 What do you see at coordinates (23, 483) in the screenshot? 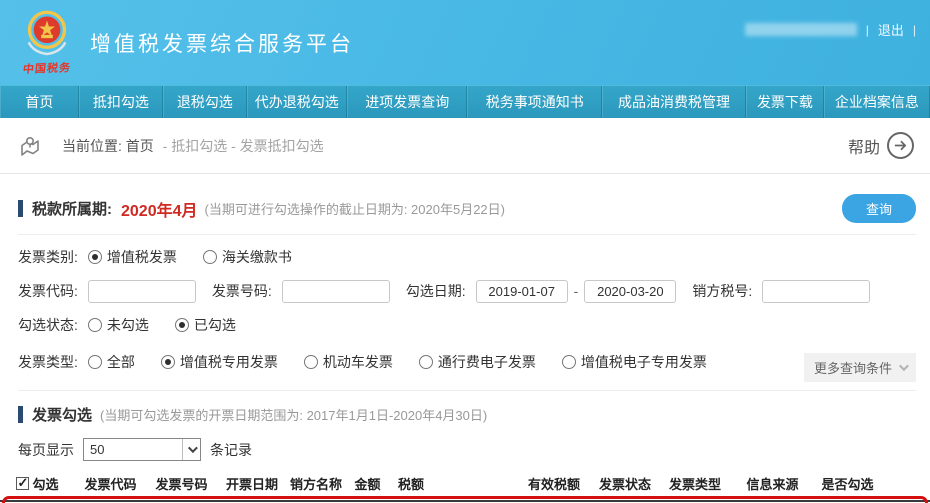
I see `select-all-checkbox` at bounding box center [23, 483].